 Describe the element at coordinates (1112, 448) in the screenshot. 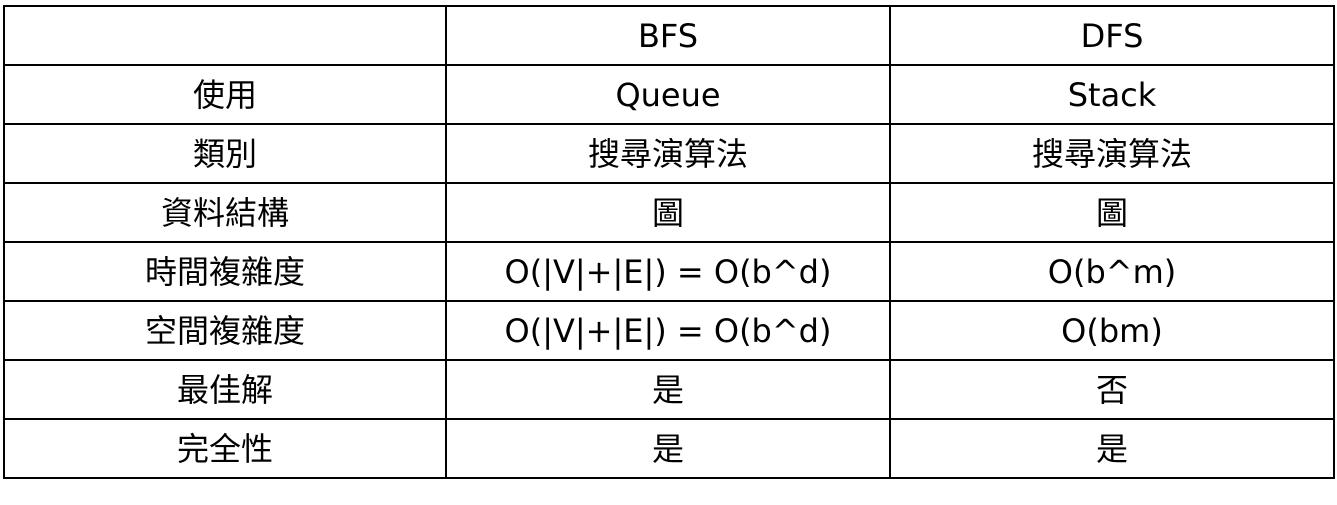

I see `dfs-cell: 是` at that location.